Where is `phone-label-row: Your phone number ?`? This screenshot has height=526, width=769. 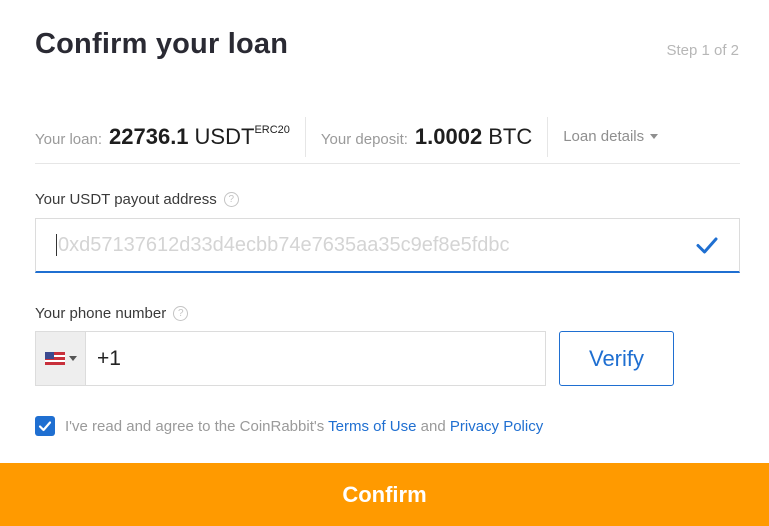 phone-label-row: Your phone number ? is located at coordinates (112, 313).